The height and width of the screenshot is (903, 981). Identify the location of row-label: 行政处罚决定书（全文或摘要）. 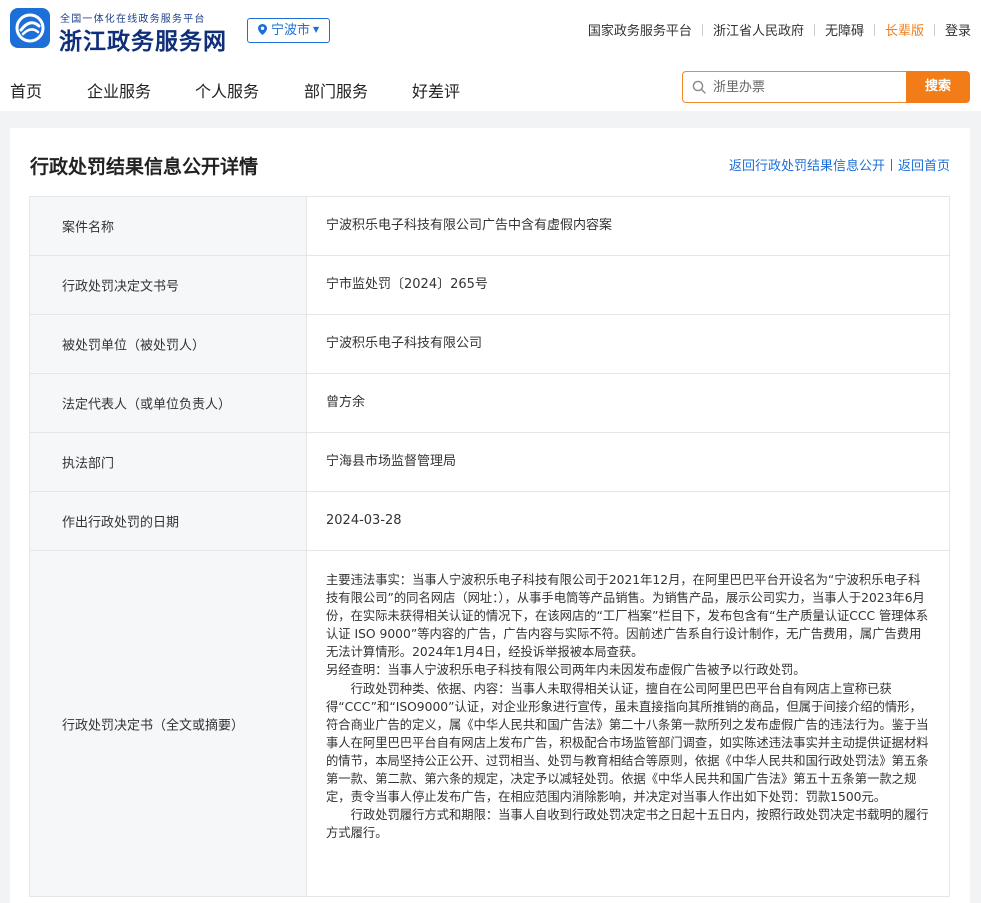
(153, 725).